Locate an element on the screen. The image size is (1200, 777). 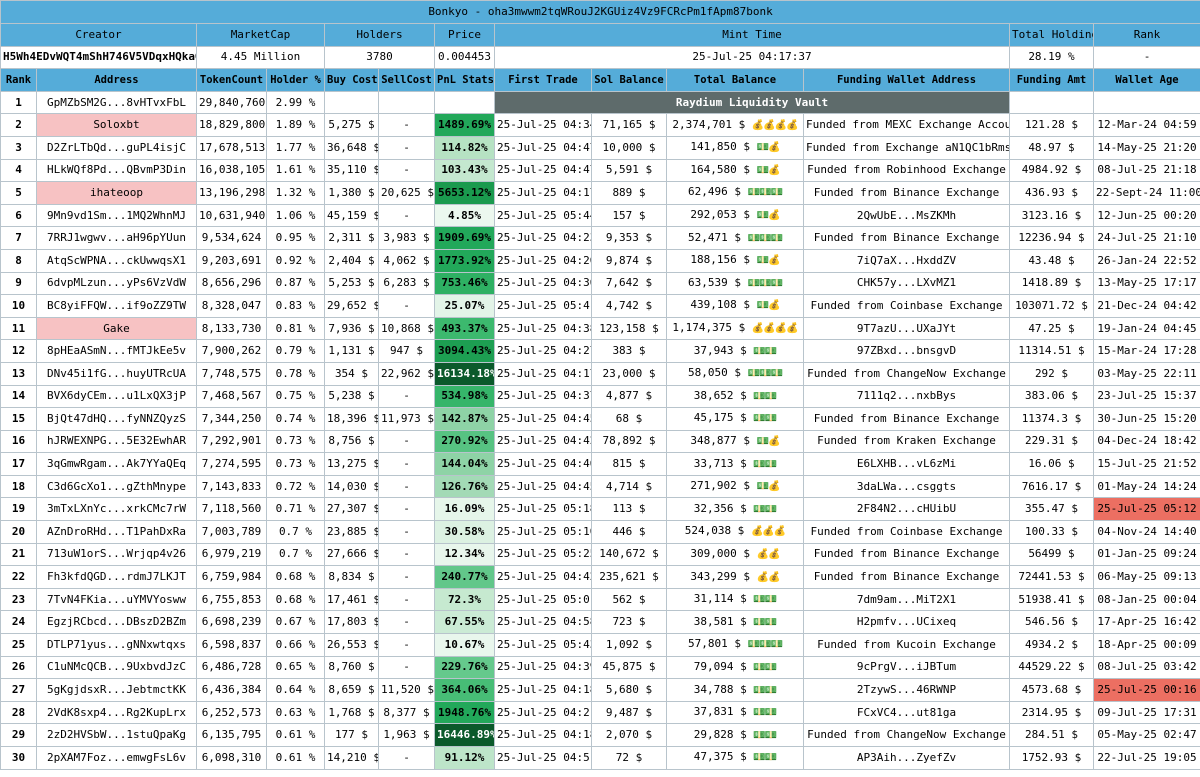
address-cell: EgzjRCbcd...DBszD2BZm is located at coordinates (116, 622).